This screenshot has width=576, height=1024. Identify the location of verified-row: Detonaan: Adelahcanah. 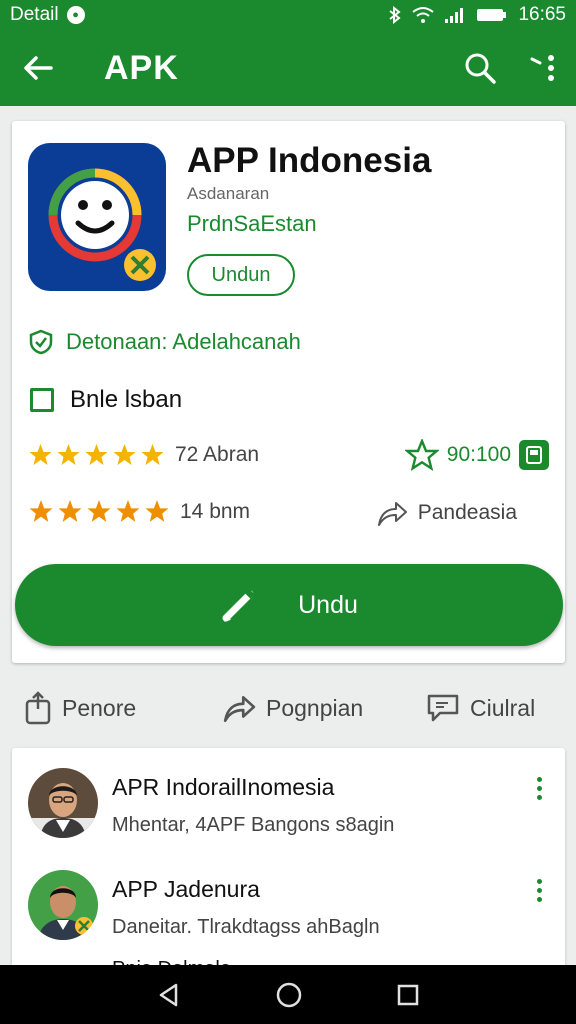
(164, 342).